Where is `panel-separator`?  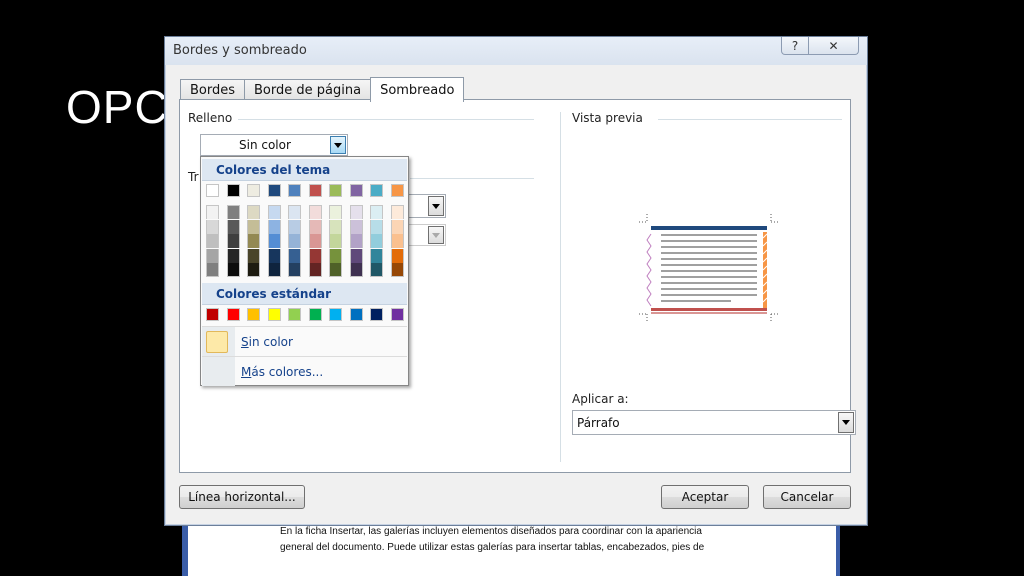
panel-separator is located at coordinates (560, 287).